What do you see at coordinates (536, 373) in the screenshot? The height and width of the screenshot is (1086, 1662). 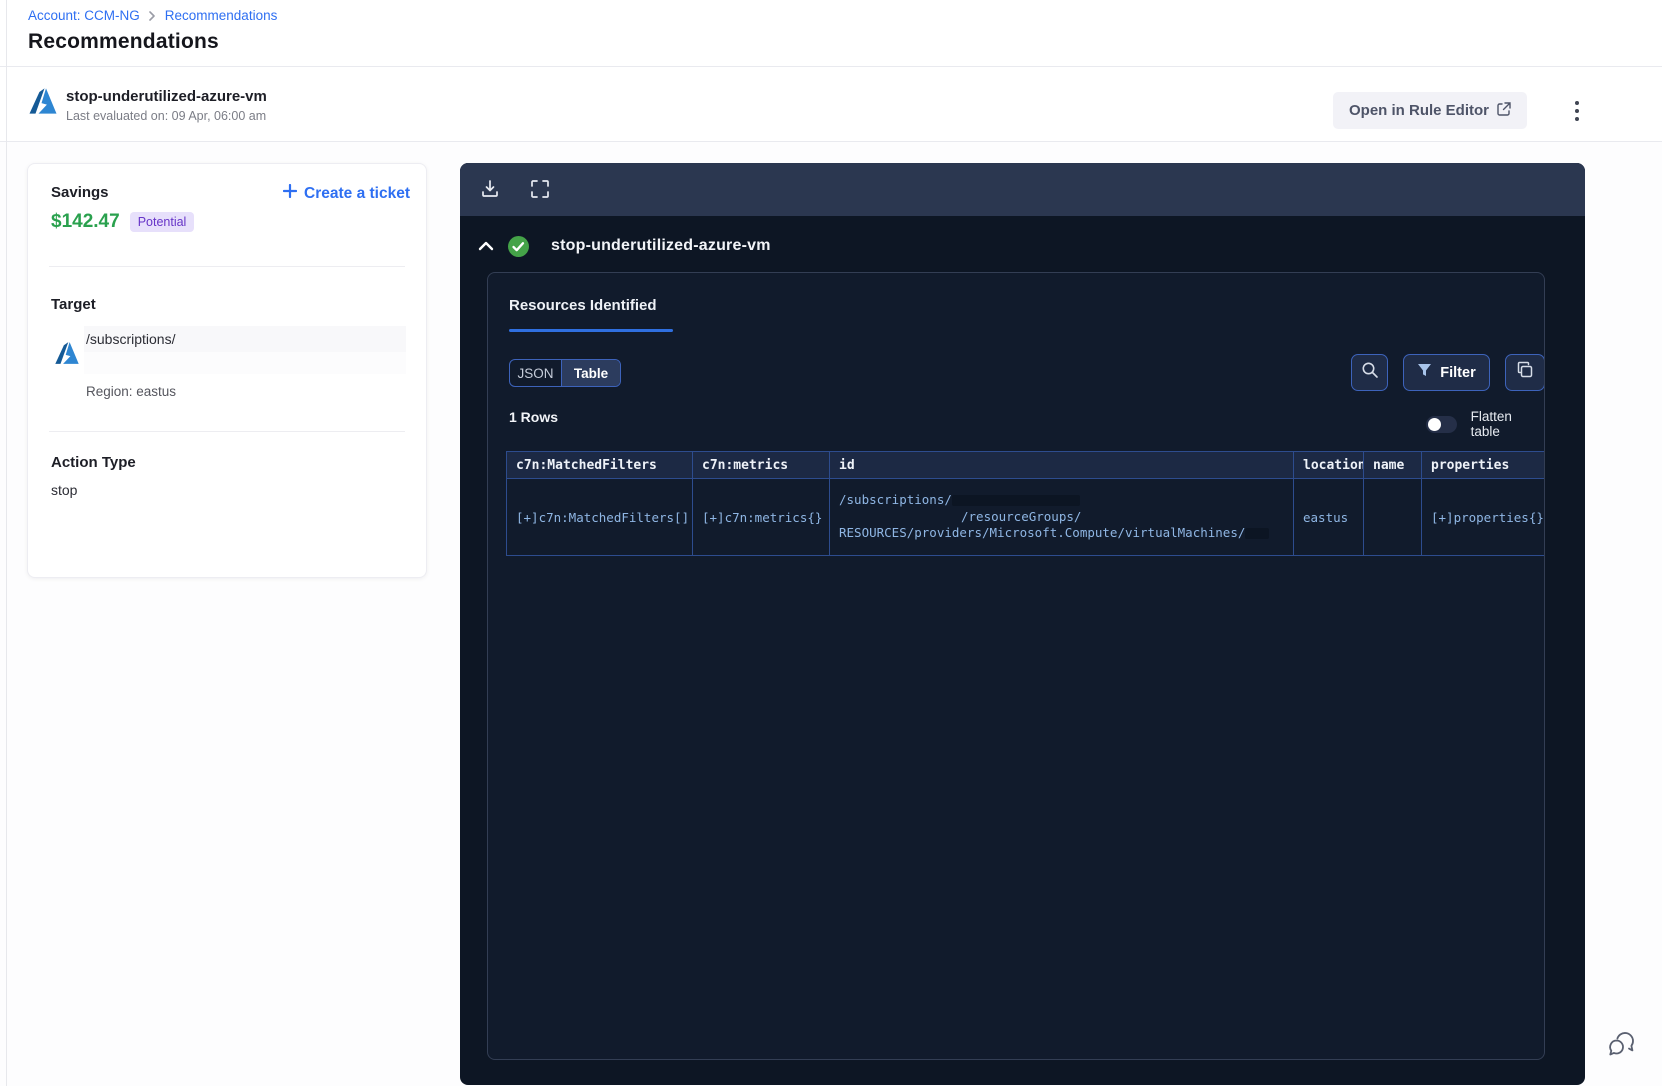 I see `view-mode-json: JSON` at bounding box center [536, 373].